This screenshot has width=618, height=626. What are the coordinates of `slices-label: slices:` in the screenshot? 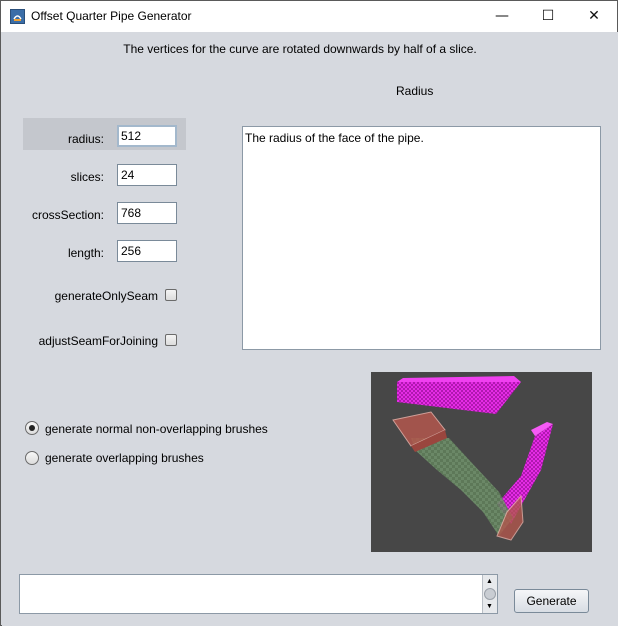 It's located at (87, 177).